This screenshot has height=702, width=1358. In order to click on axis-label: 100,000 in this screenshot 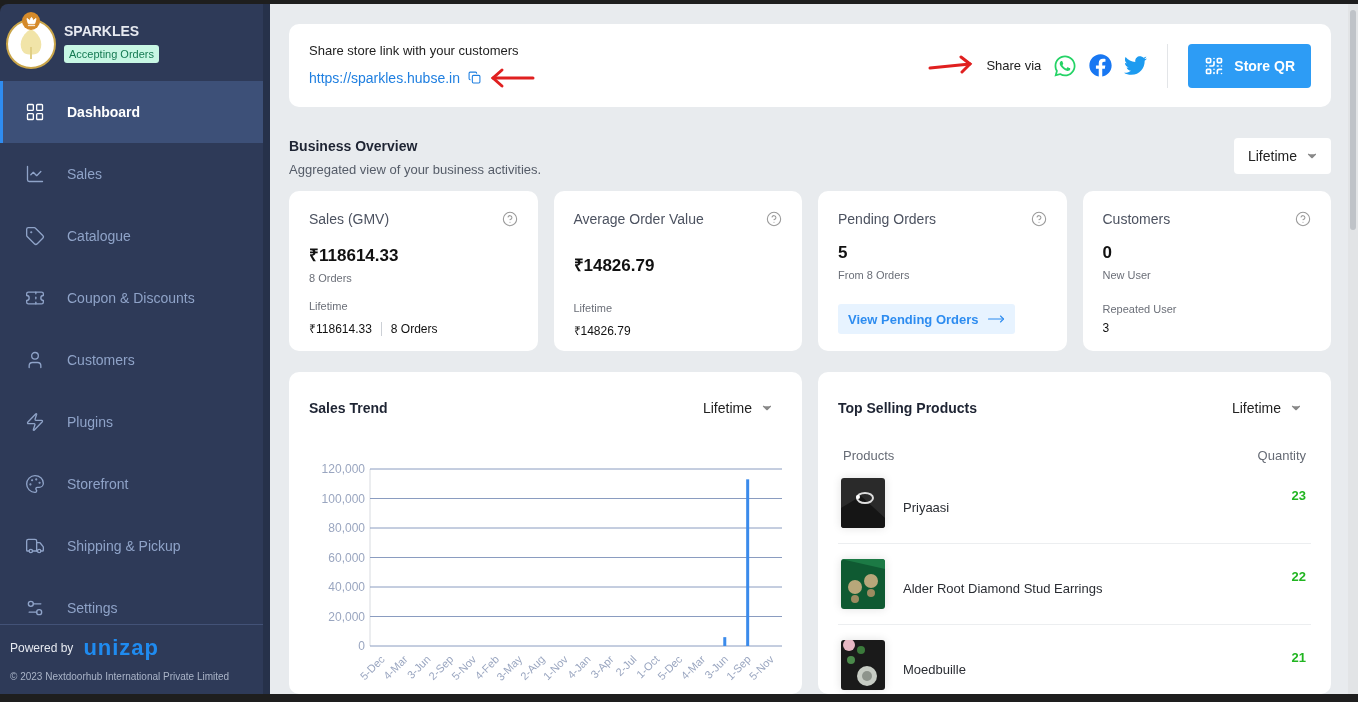, I will do `click(343, 498)`.